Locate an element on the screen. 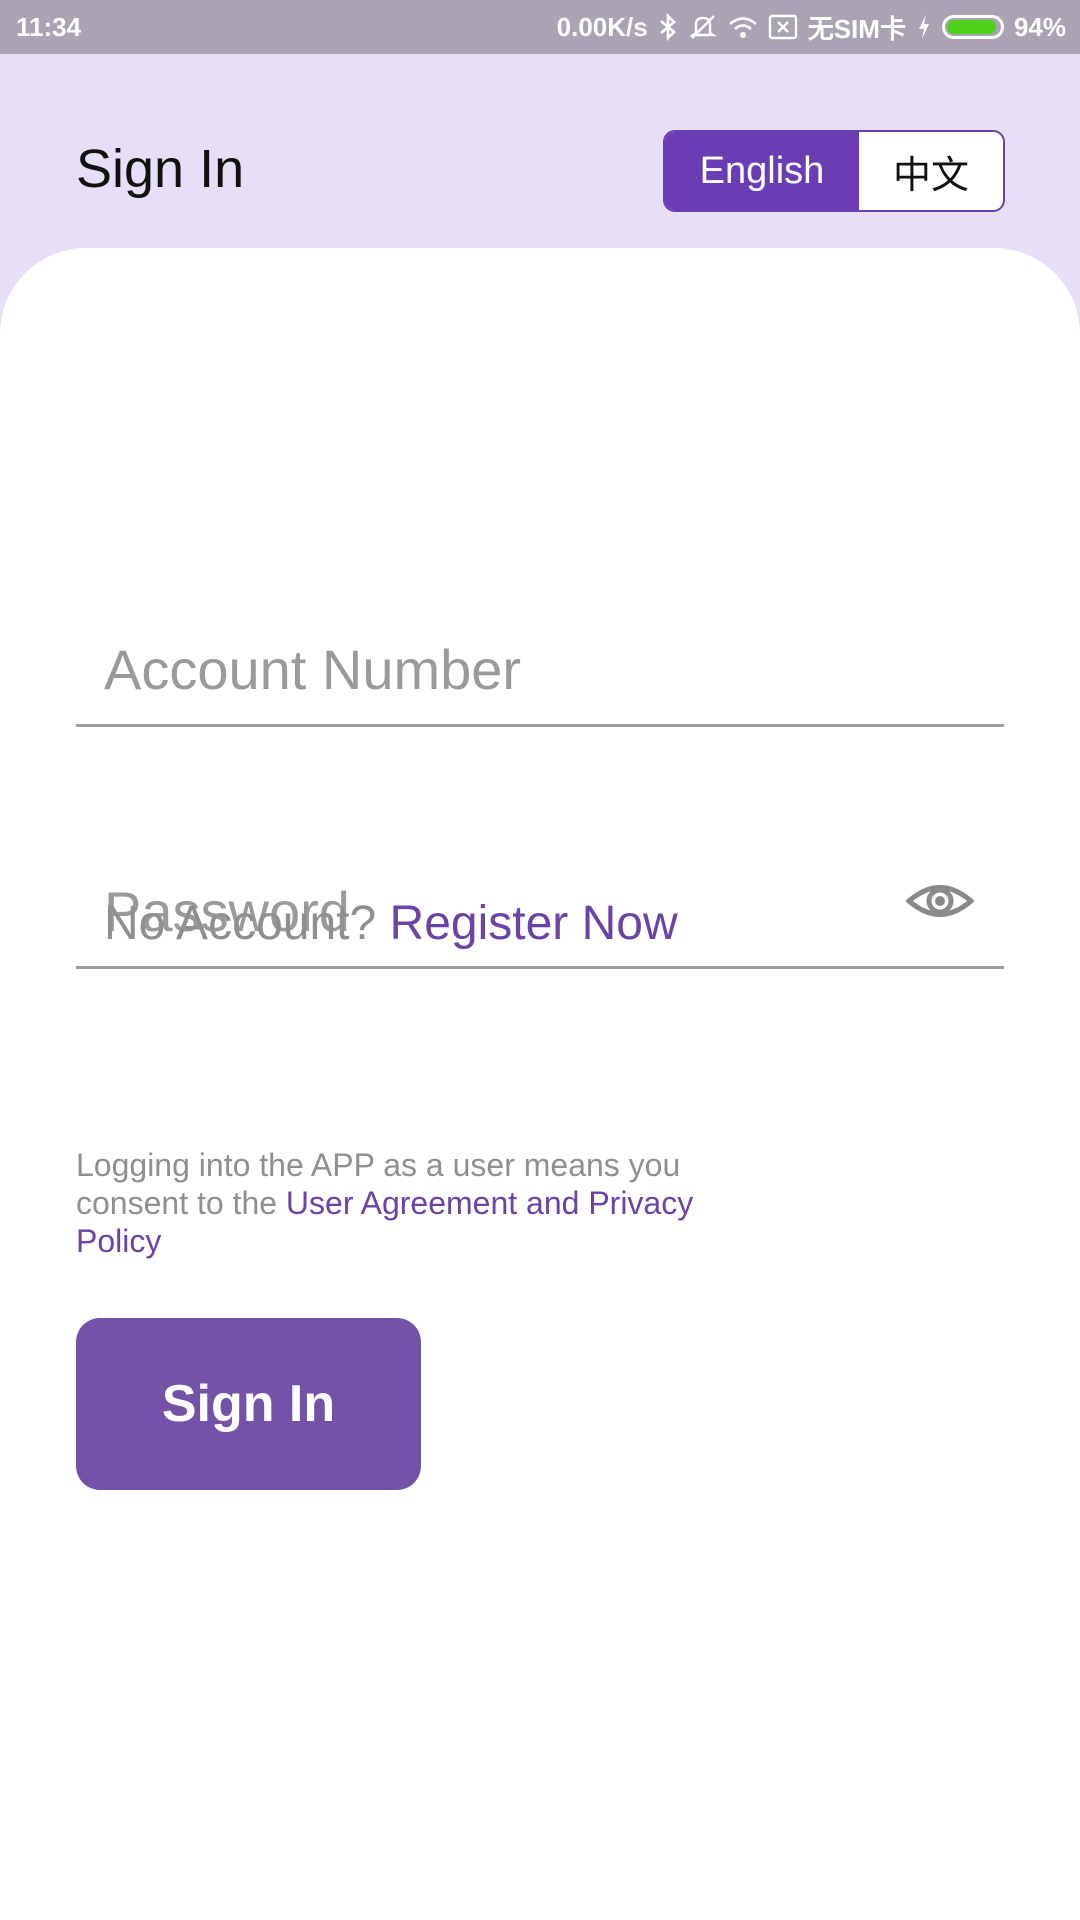 This screenshot has height=1920, width=1080. header: Sign In English 中文 is located at coordinates (540, 159).